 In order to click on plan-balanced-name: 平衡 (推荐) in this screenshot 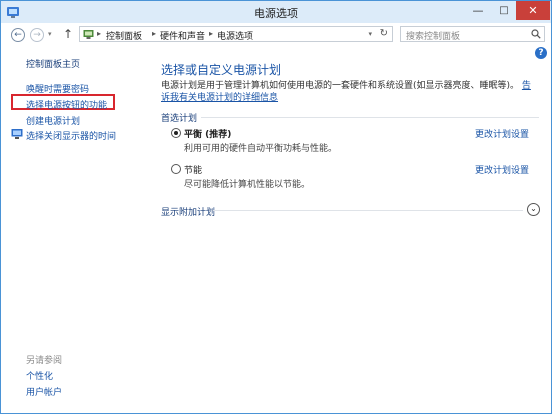, I will do `click(207, 133)`.